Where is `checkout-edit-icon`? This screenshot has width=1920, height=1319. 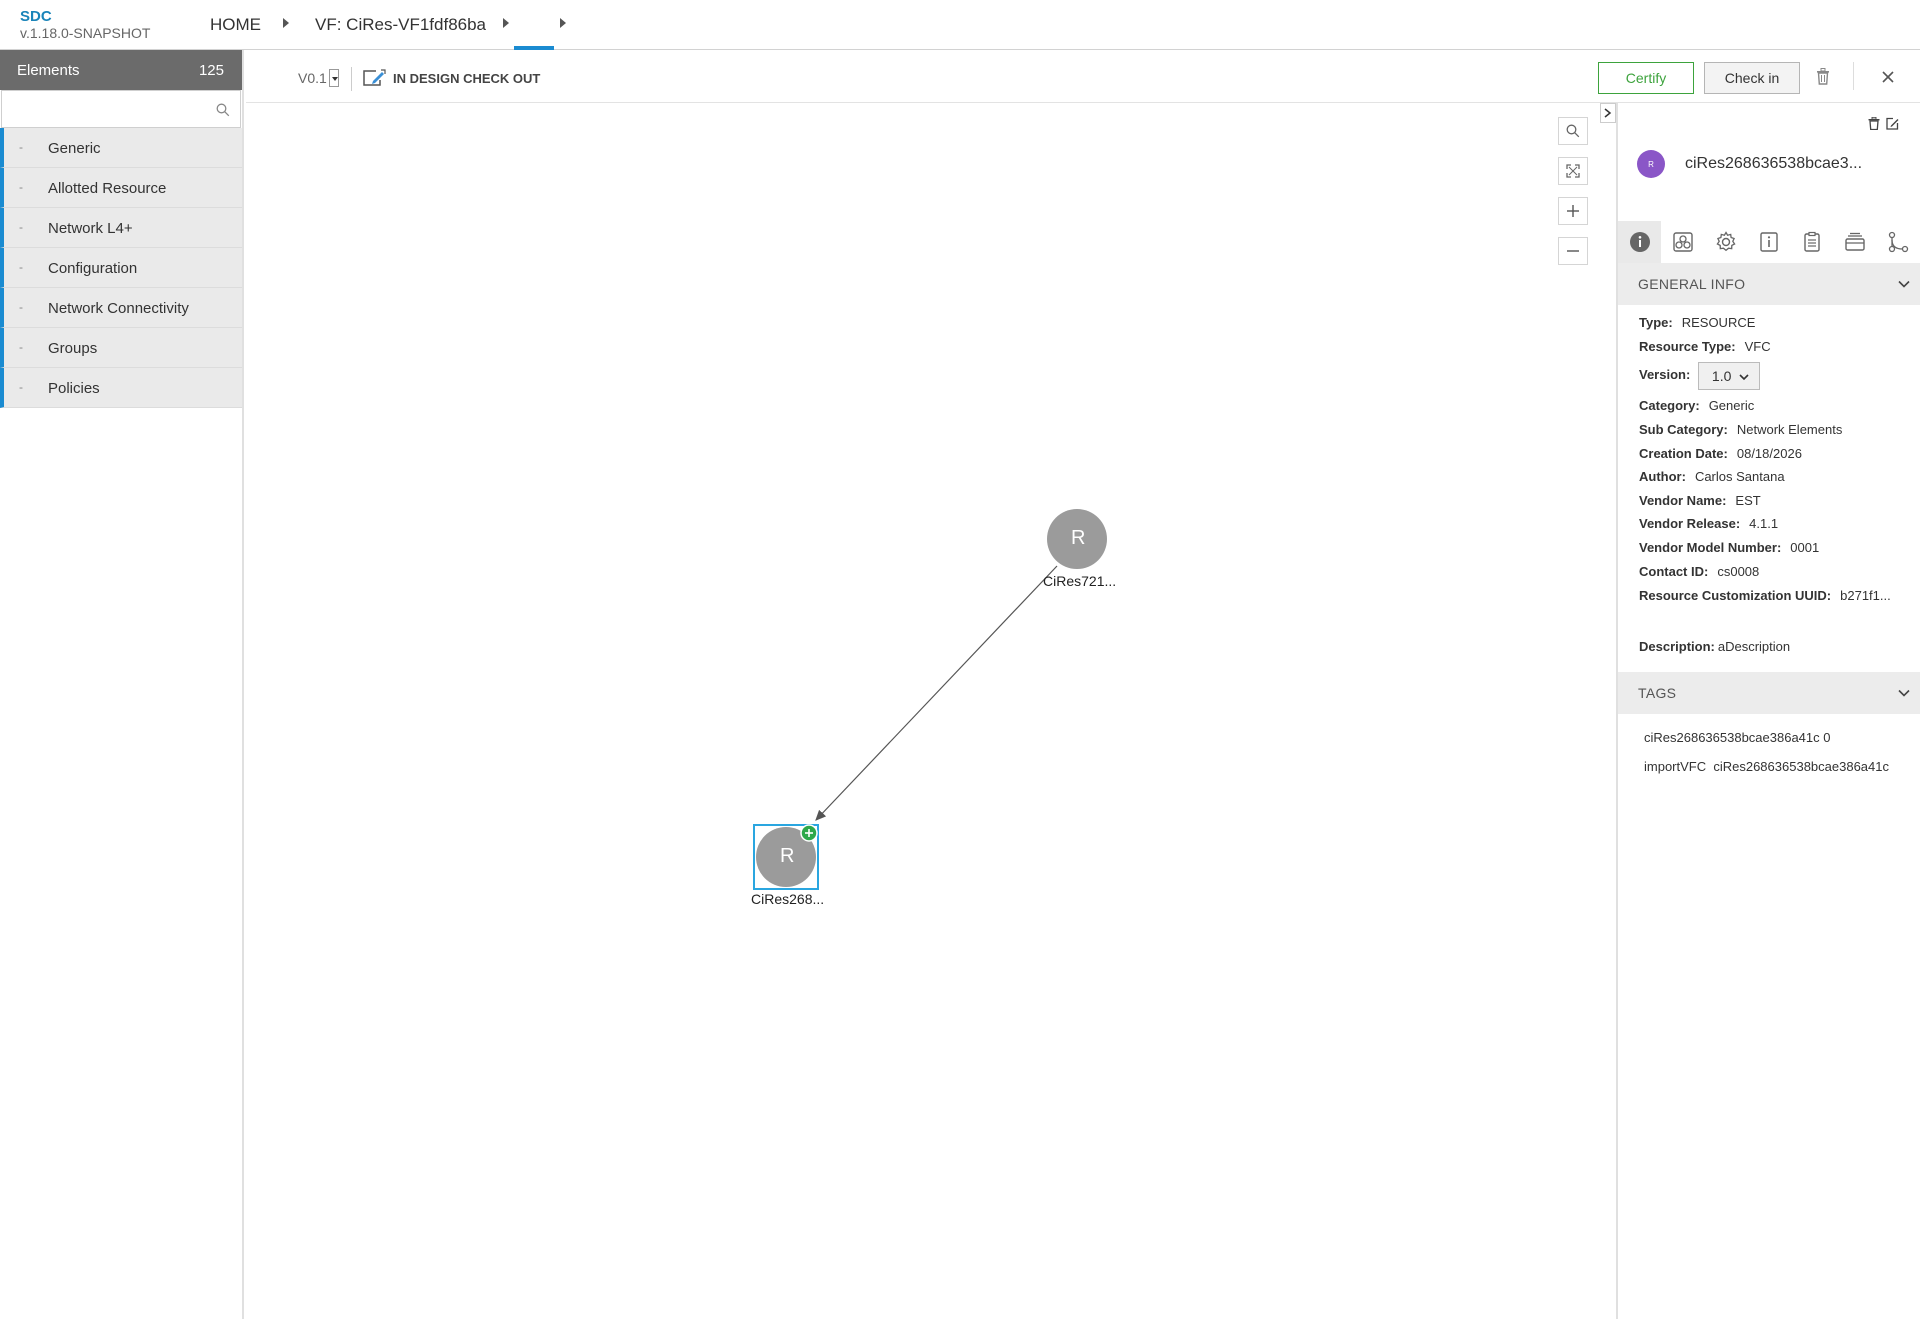
checkout-edit-icon is located at coordinates (374, 77).